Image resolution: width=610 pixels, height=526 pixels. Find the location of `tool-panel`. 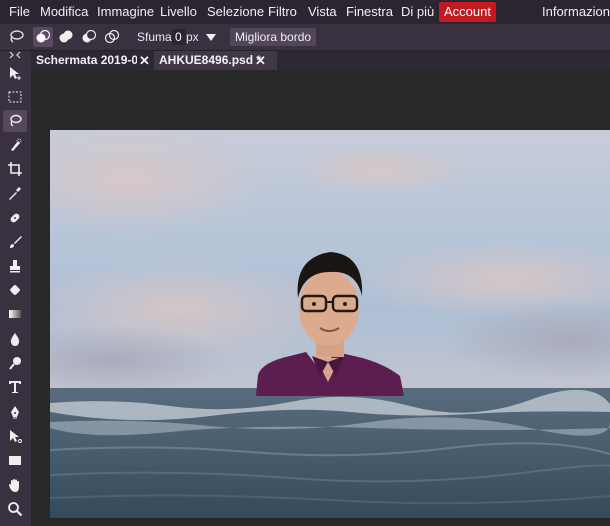

tool-panel is located at coordinates (15, 288).